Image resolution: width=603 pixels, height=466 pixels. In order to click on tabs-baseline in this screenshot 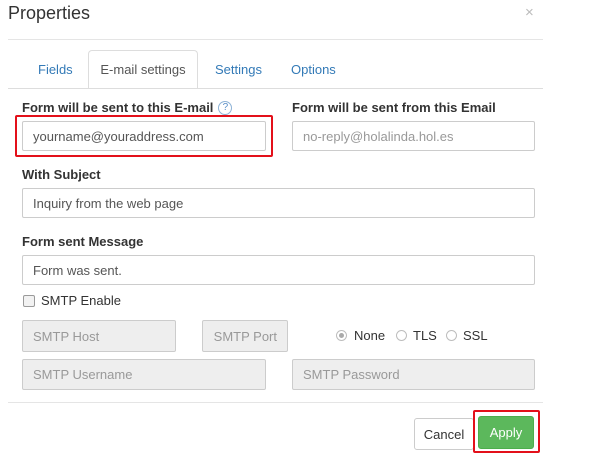, I will do `click(275, 88)`.